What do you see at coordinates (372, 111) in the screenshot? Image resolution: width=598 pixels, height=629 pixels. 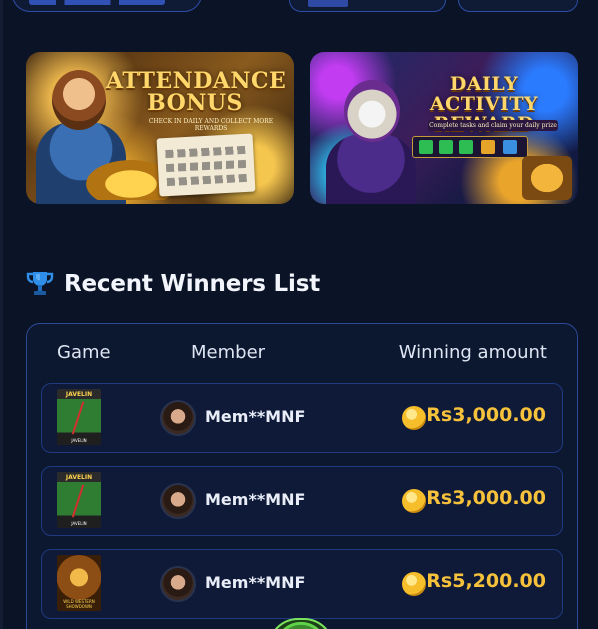 I see `wizard-head-illustration` at bounding box center [372, 111].